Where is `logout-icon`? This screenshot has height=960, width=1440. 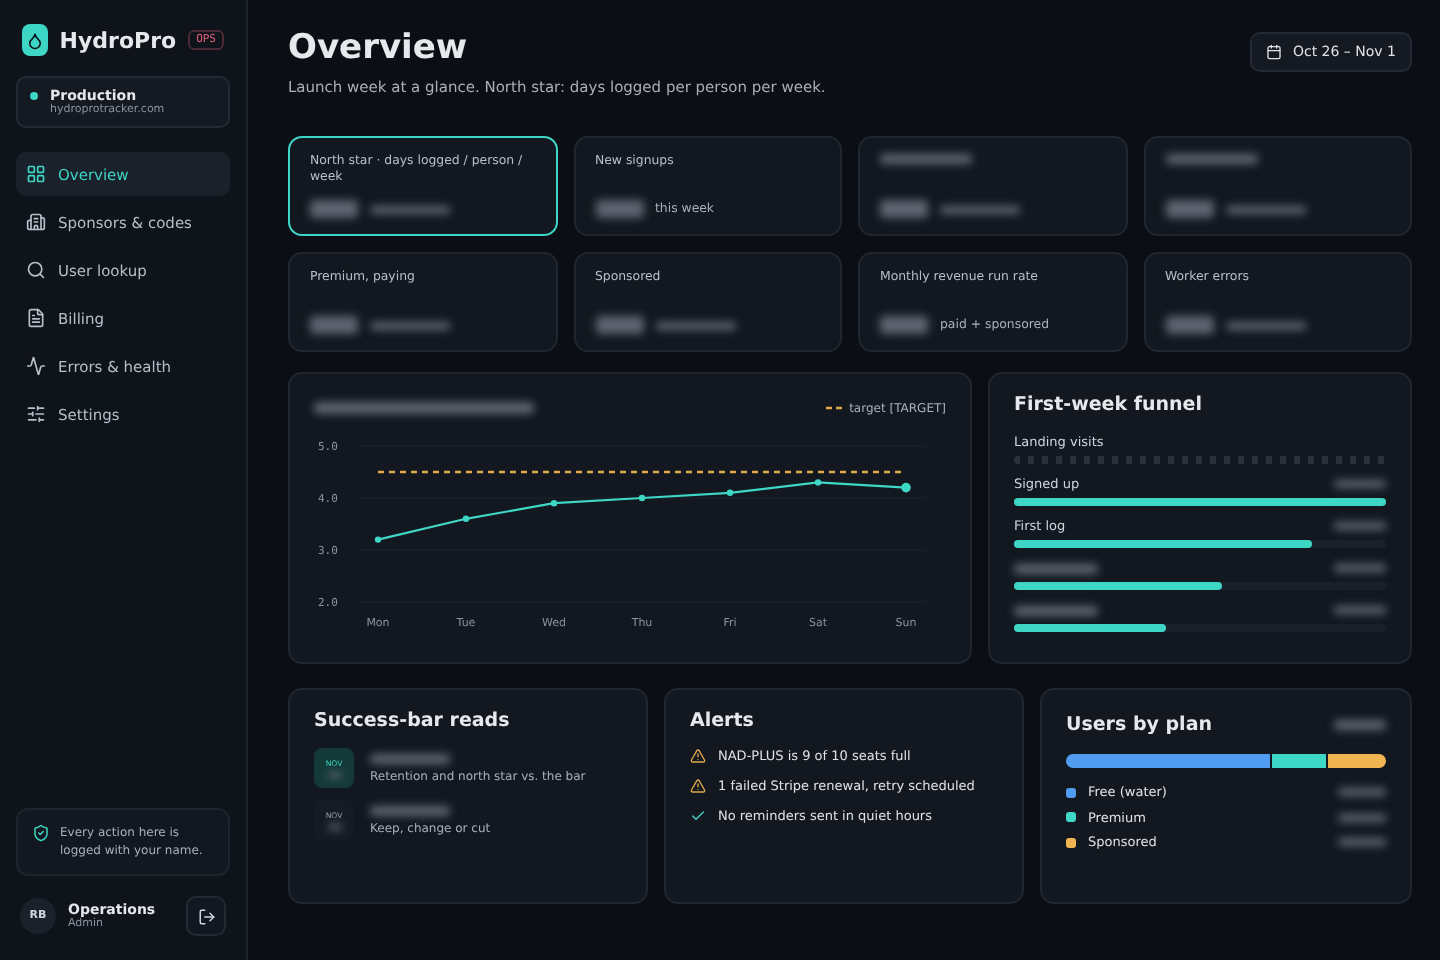 logout-icon is located at coordinates (206, 916).